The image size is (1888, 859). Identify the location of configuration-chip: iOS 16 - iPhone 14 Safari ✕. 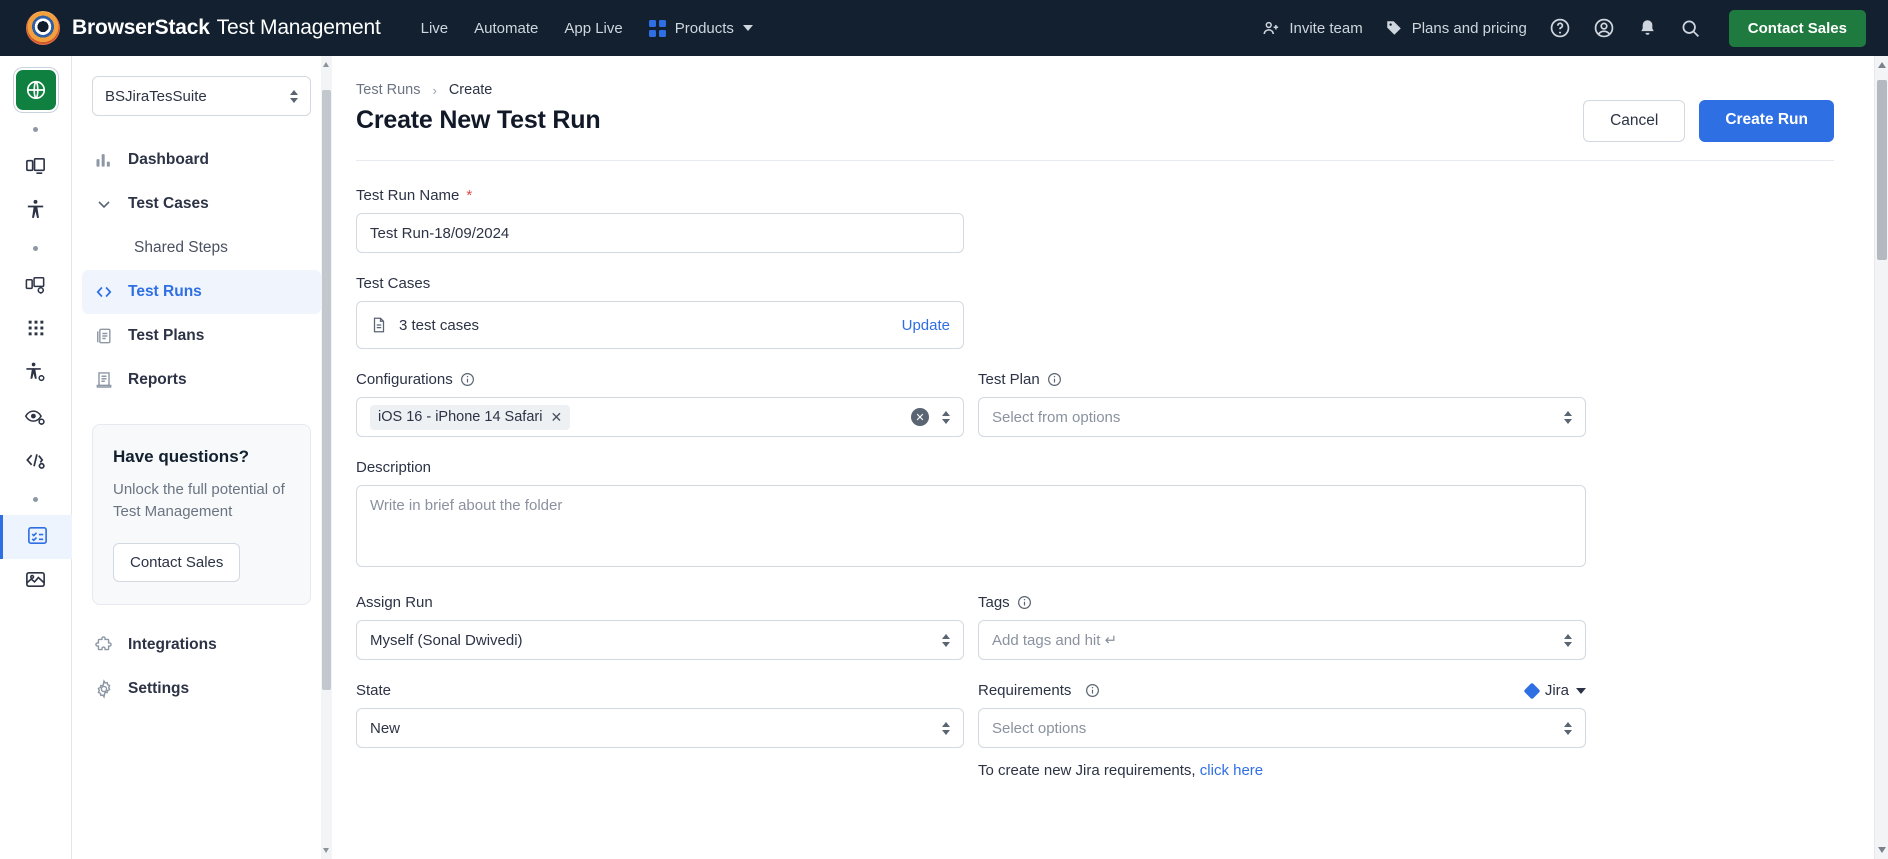
(470, 417).